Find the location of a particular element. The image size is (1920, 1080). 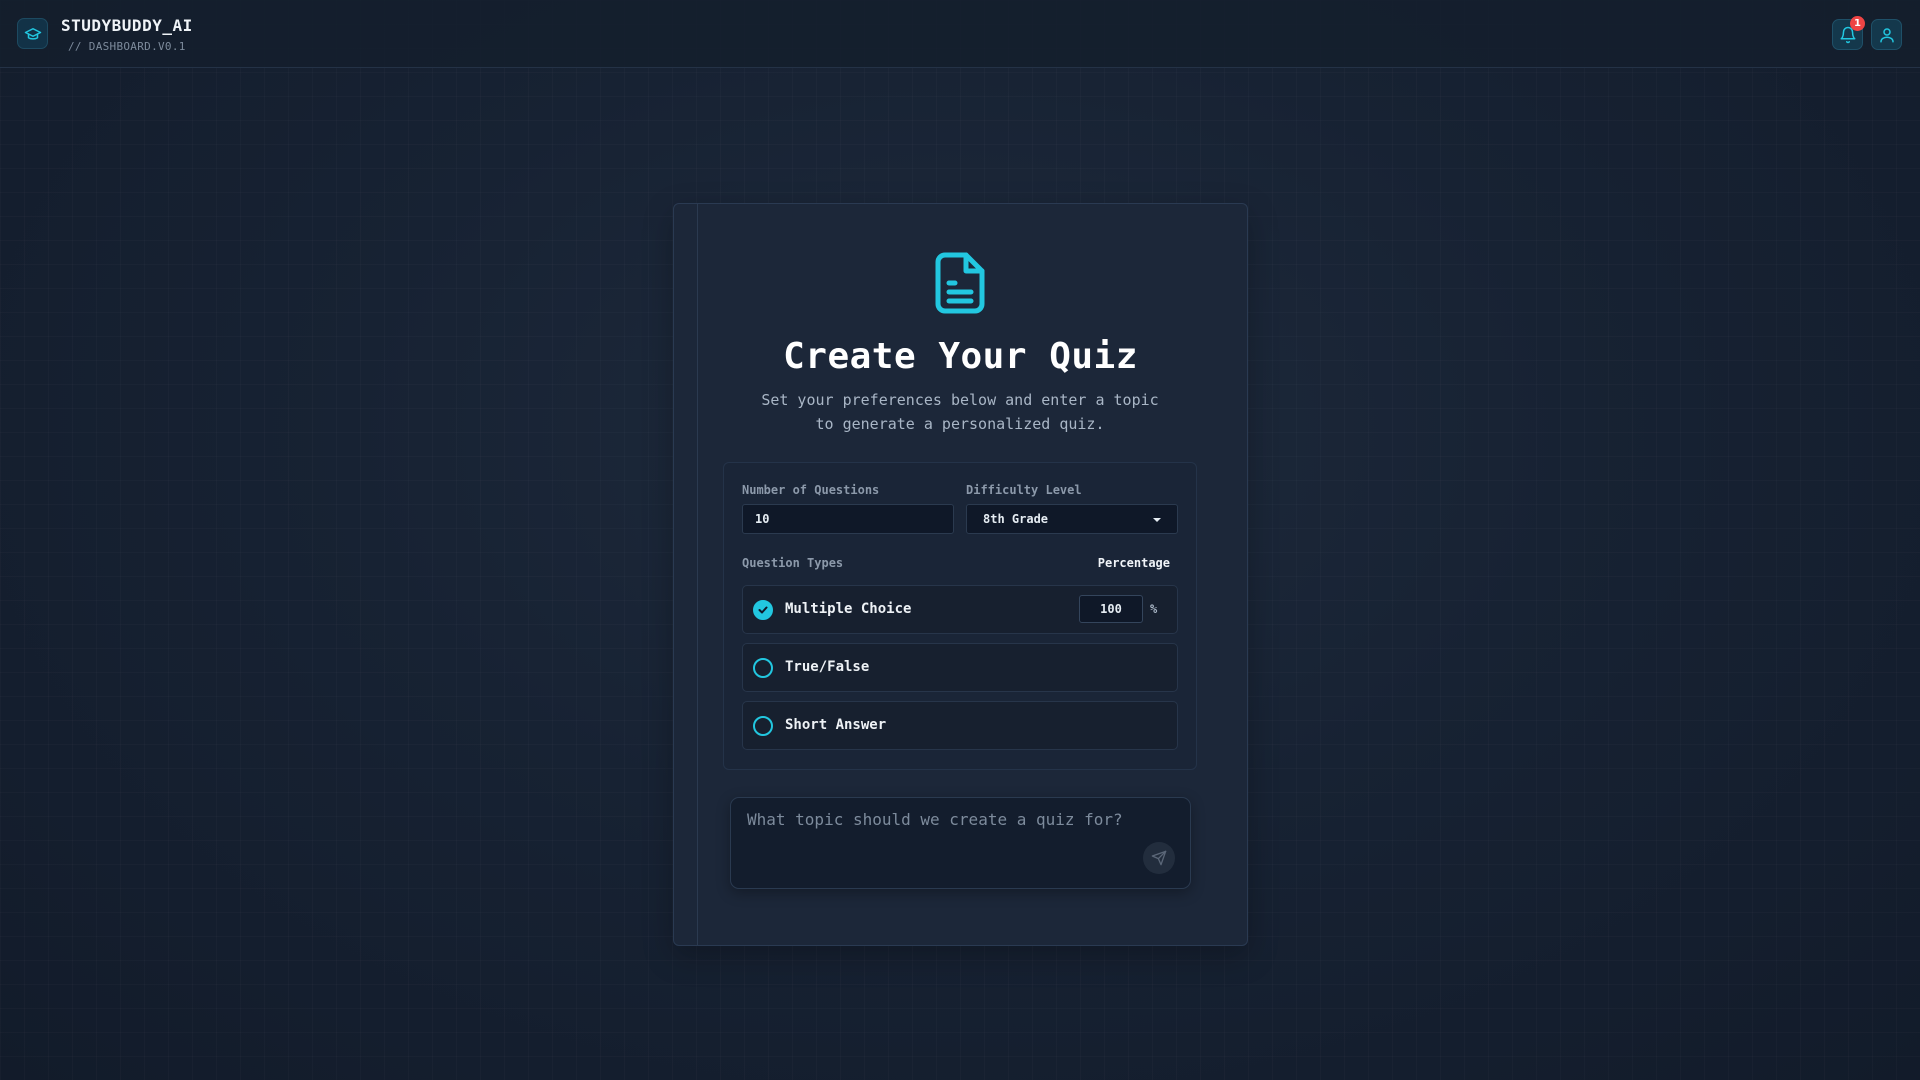

send-button is located at coordinates (1159, 858).